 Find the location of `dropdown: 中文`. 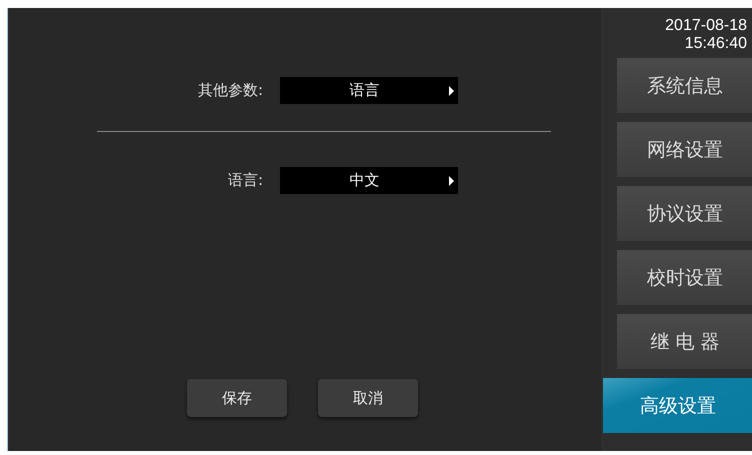

dropdown: 中文 is located at coordinates (369, 180).